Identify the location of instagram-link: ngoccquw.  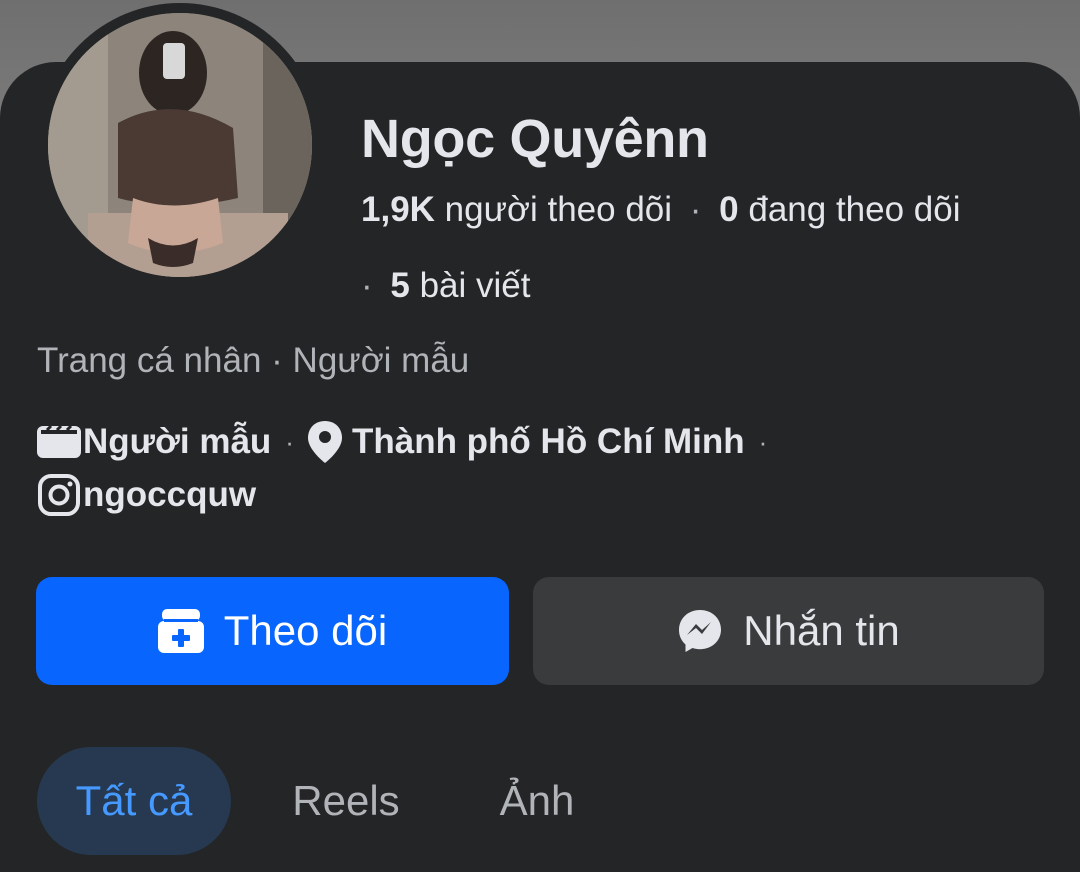
(146, 495).